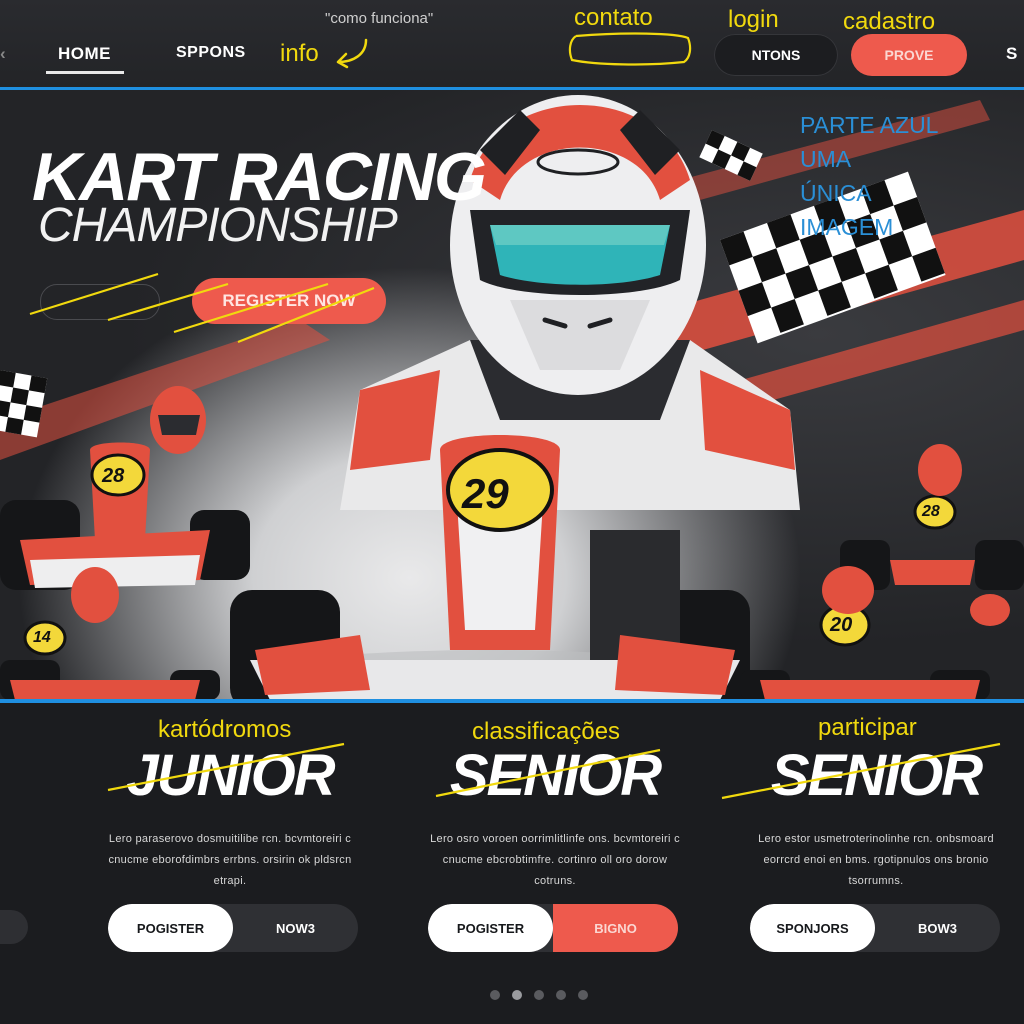  What do you see at coordinates (211, 53) in the screenshot?
I see `nav-sponsors: SPPONS` at bounding box center [211, 53].